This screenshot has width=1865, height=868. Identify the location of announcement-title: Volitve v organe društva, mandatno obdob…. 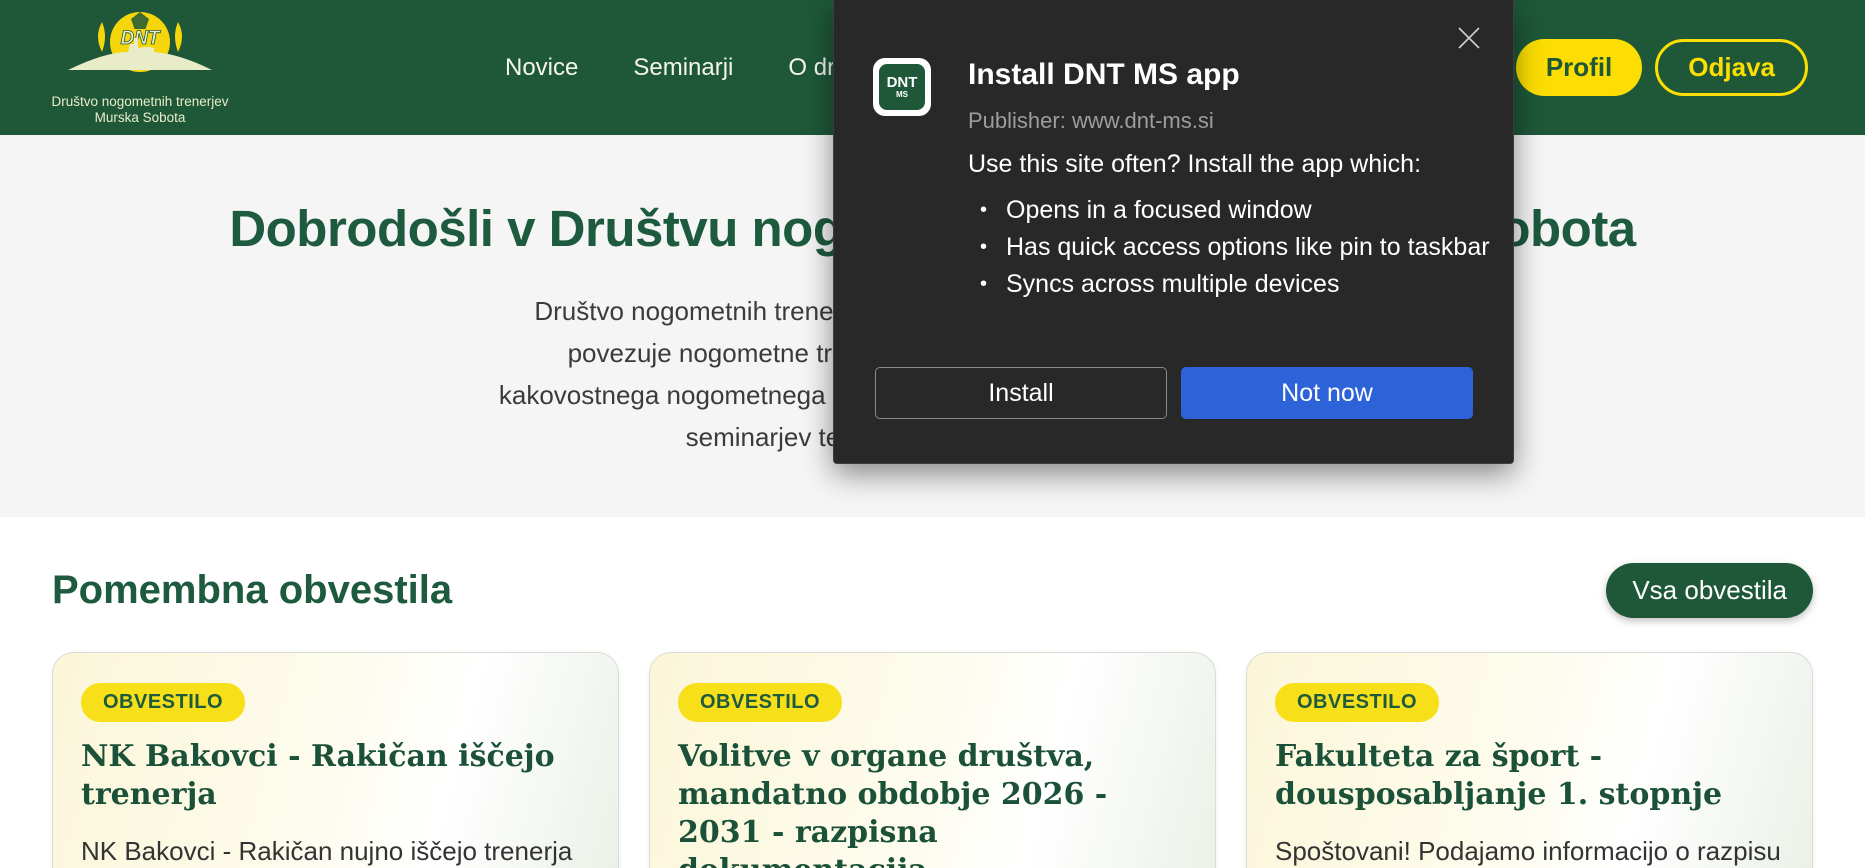
(893, 803).